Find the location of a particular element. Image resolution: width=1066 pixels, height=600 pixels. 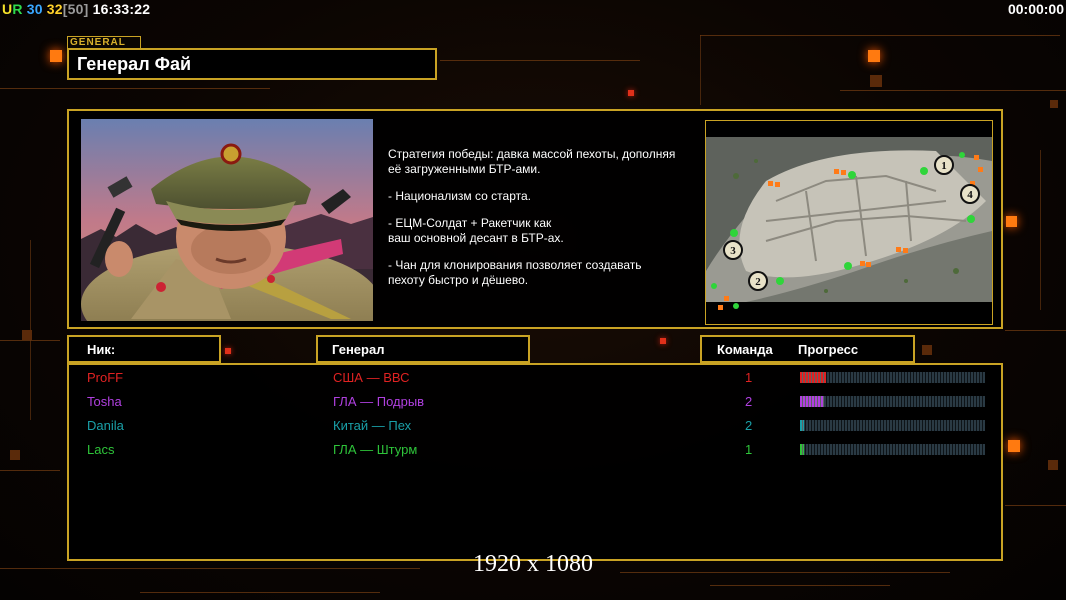

column-header-team-label: Команда is located at coordinates (745, 349).